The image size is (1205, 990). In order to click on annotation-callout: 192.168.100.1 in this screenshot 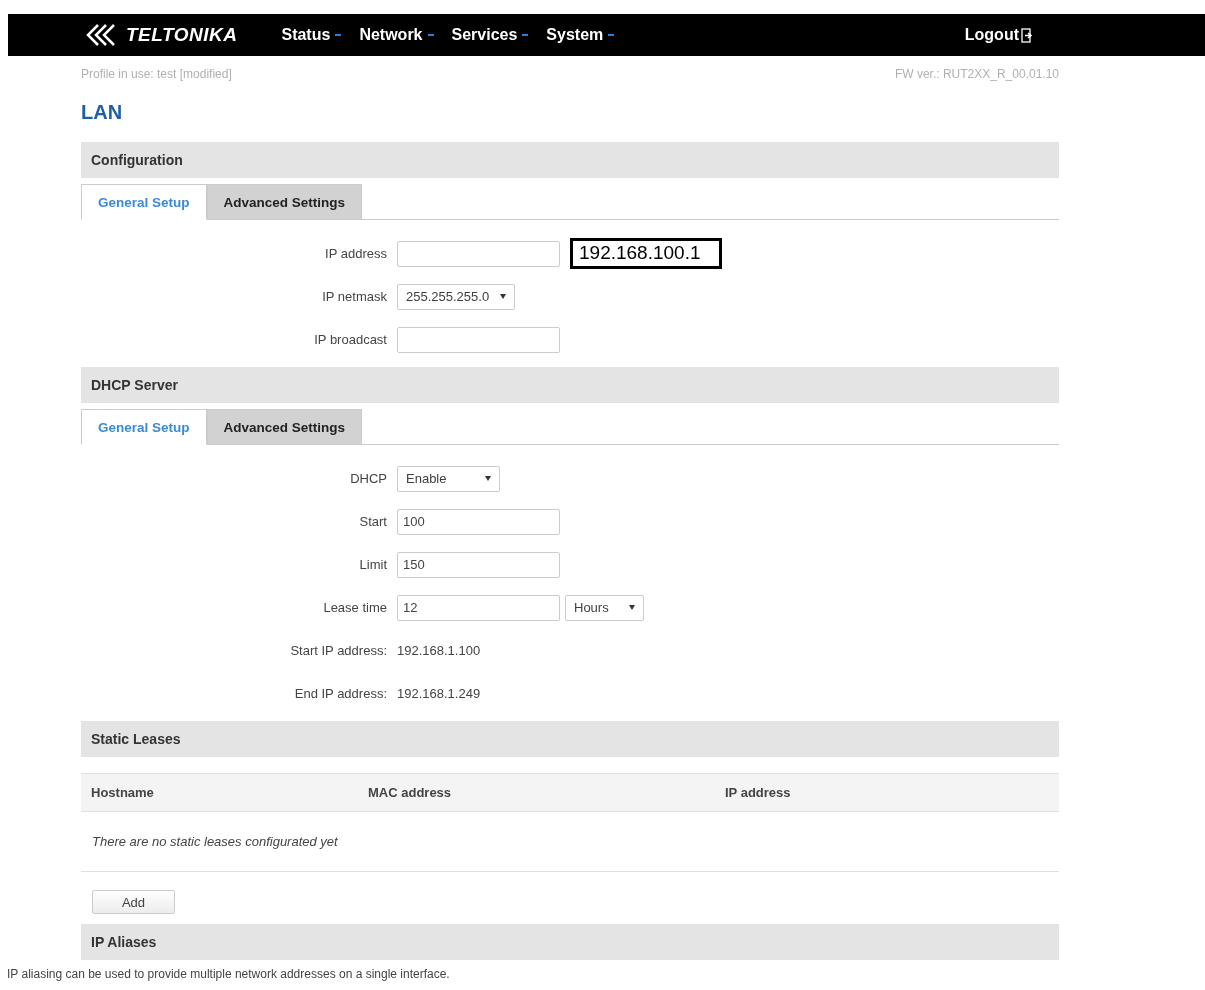, I will do `click(646, 253)`.